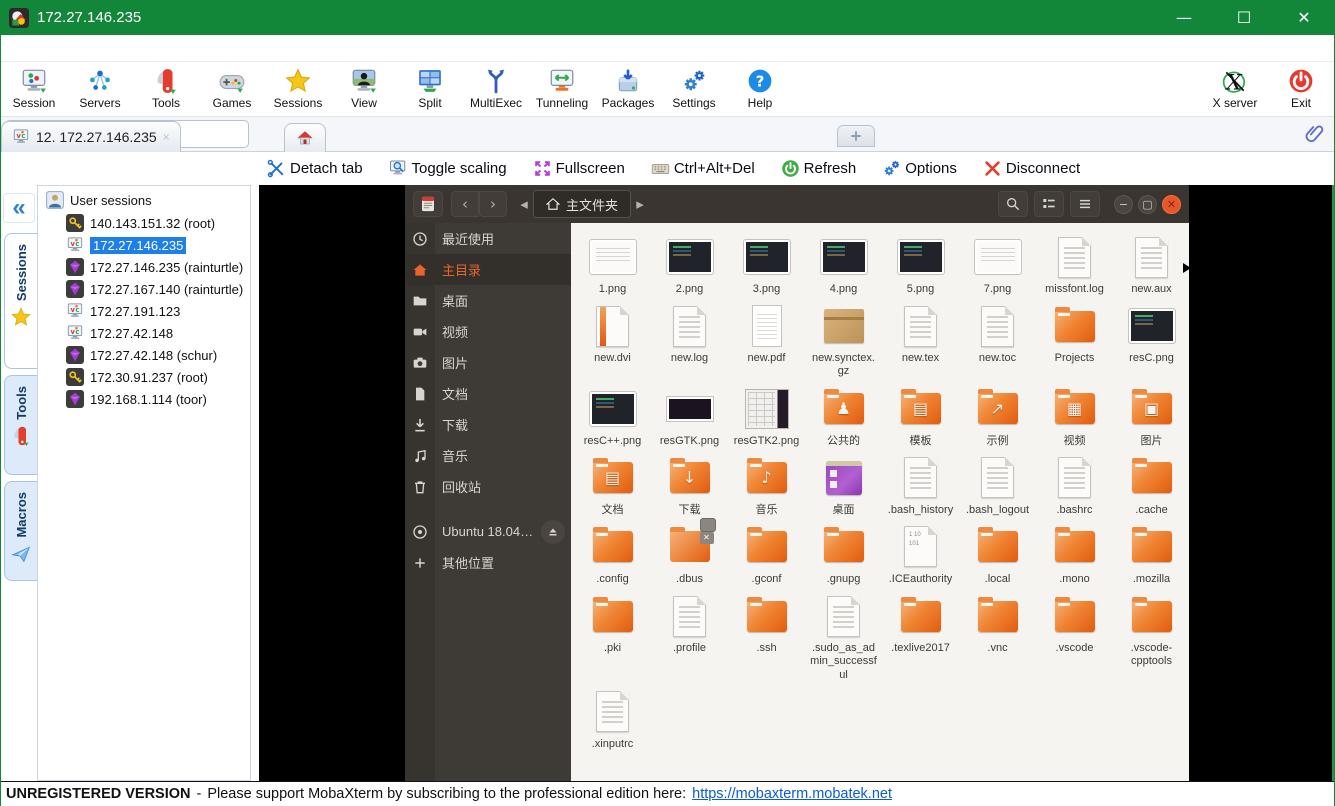  What do you see at coordinates (488, 393) in the screenshot?
I see `places-item: 文档` at bounding box center [488, 393].